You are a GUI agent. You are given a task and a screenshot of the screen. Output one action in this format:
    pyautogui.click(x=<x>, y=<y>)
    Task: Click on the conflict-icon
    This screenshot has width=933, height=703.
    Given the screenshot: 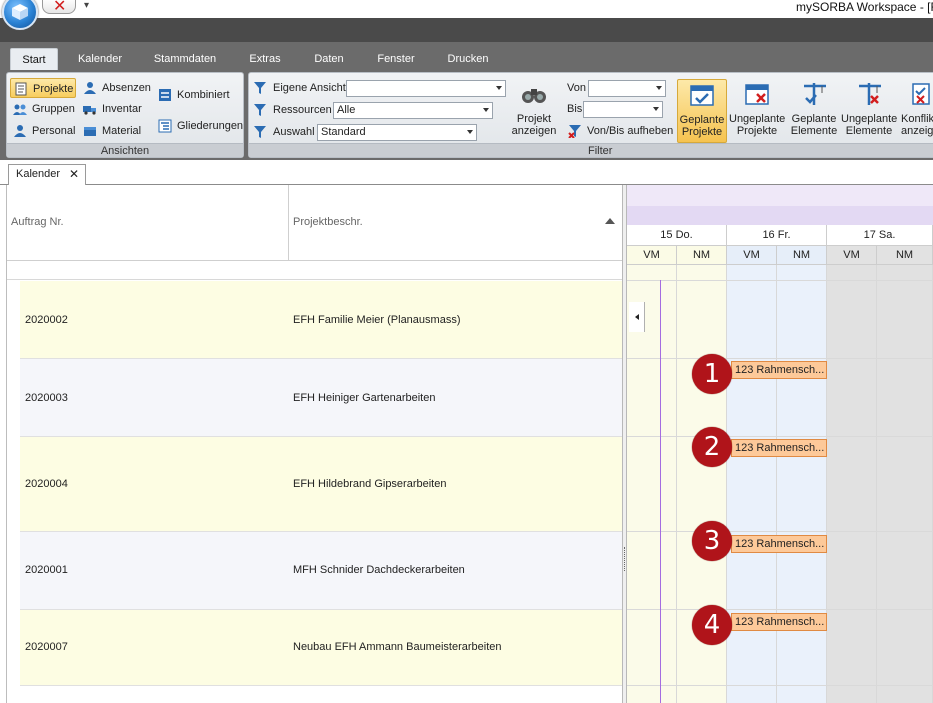 What is the action you would take?
    pyautogui.click(x=921, y=94)
    